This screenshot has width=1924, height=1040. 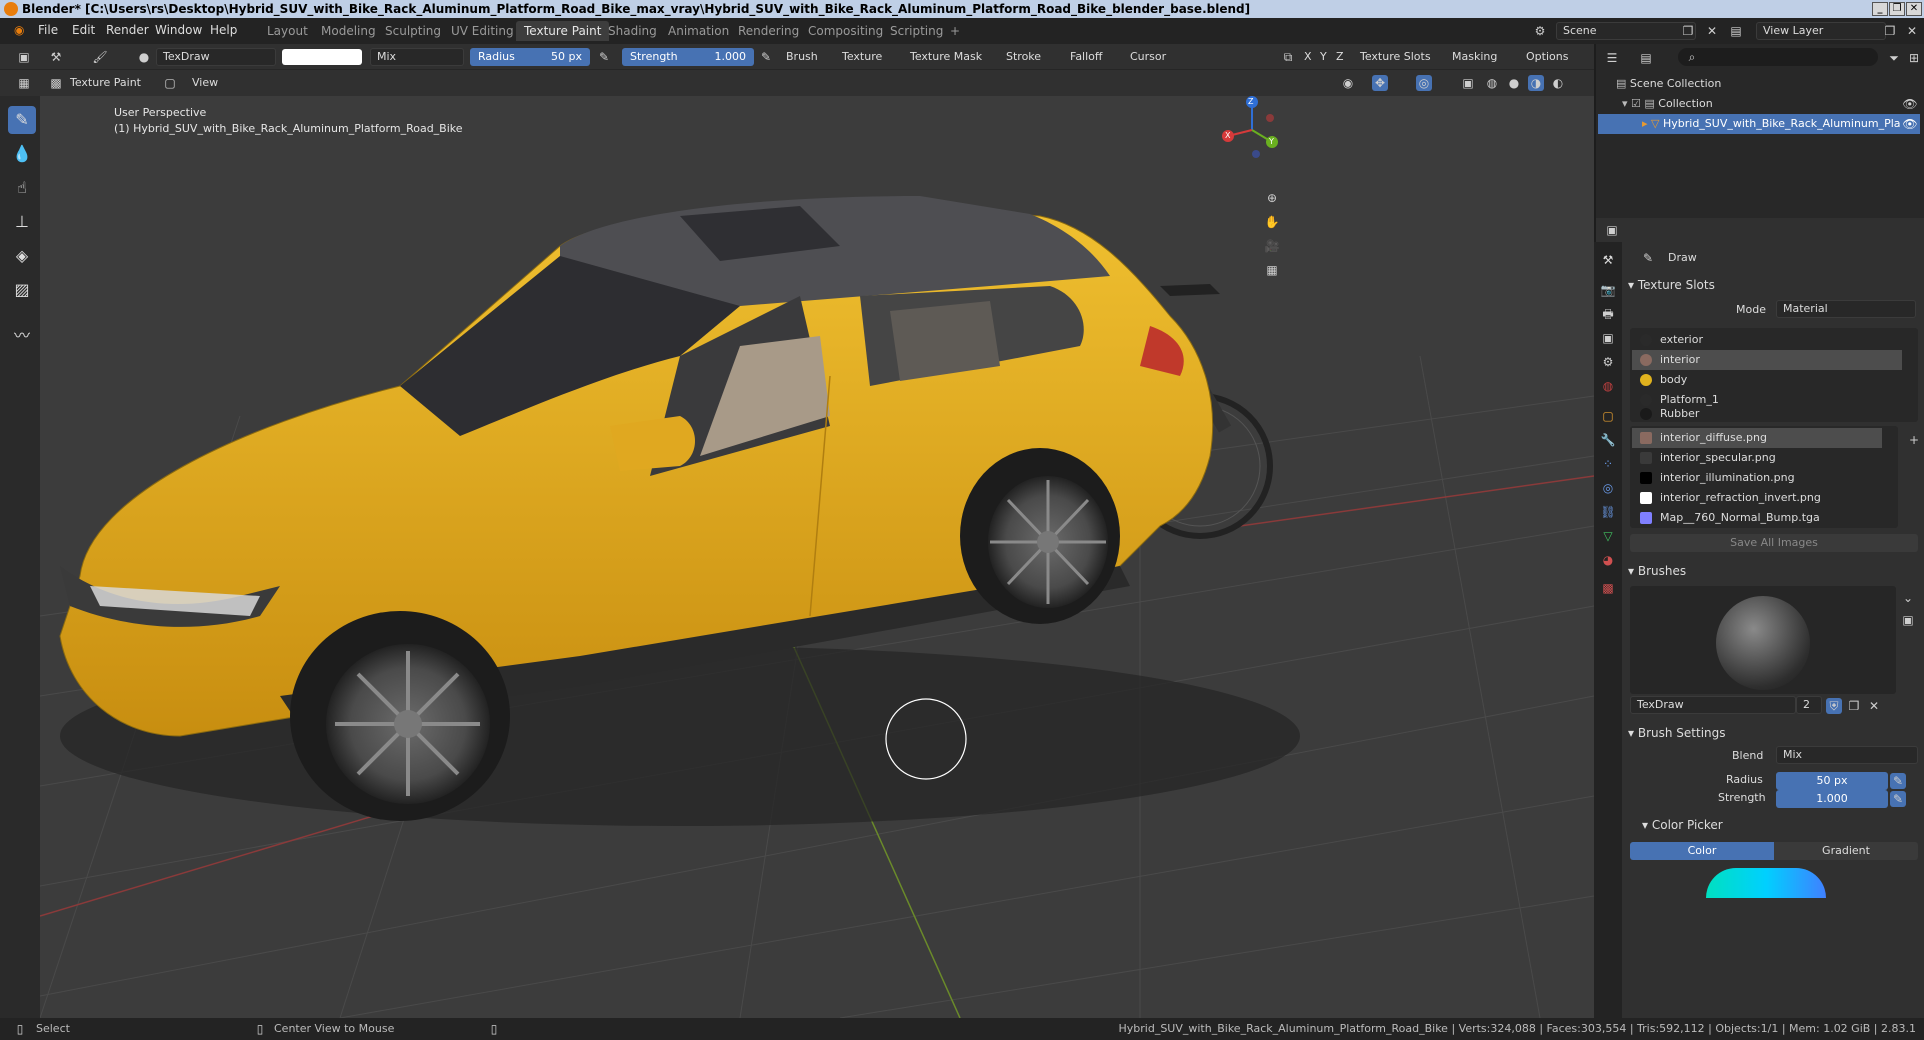 I want to click on menu-render: Render, so click(x=127, y=30).